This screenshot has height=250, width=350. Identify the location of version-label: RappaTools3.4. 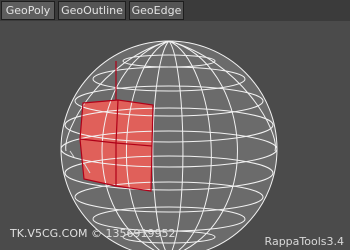
(304, 241).